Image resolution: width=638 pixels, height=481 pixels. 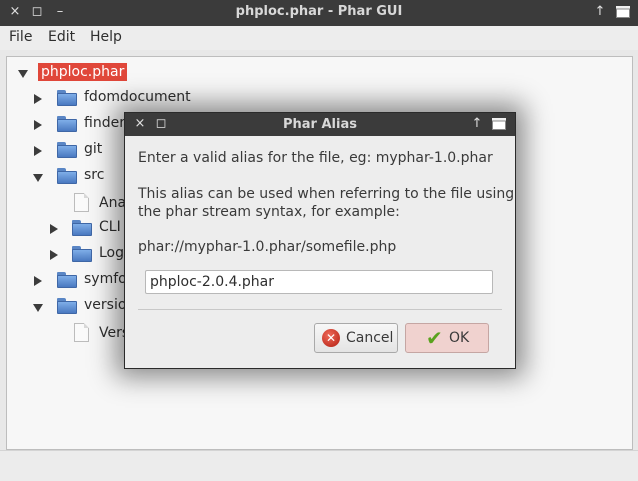 I want to click on cancel-icon: ✕, so click(x=331, y=338).